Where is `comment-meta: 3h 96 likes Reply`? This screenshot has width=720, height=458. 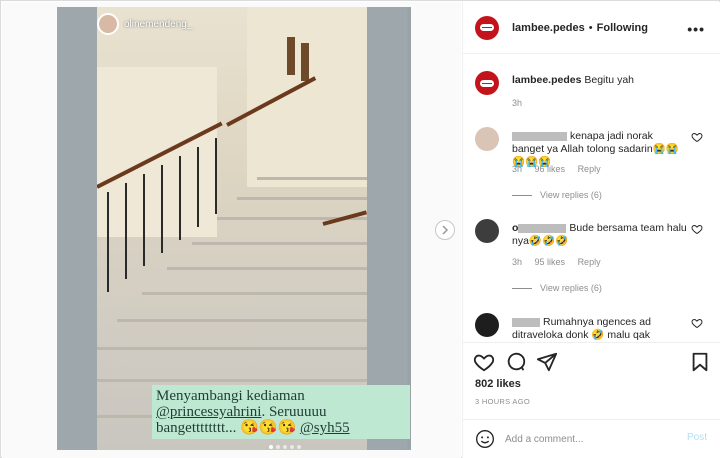 comment-meta: 3h 96 likes Reply is located at coordinates (561, 169).